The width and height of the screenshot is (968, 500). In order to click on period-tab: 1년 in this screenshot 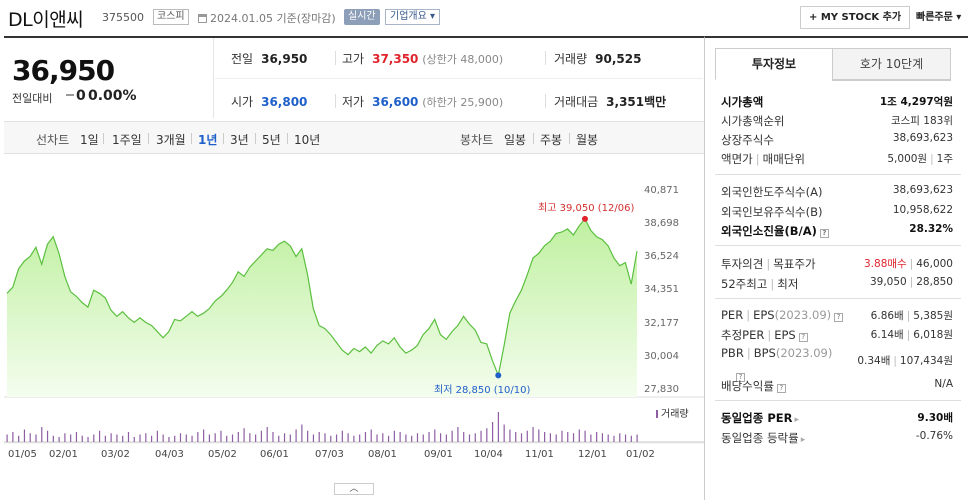, I will do `click(207, 139)`.